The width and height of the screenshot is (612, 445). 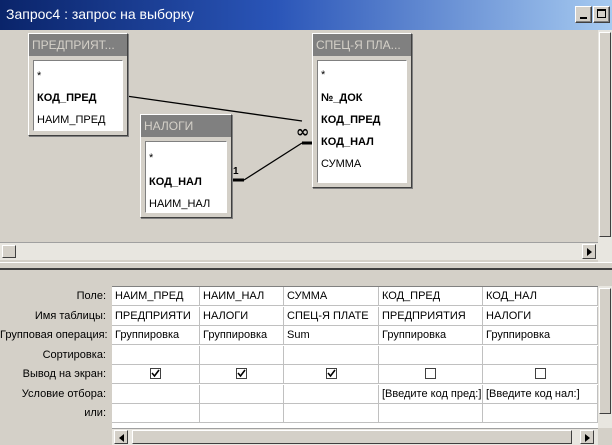 I want to click on grid-vertical-scrollbar, so click(x=605, y=357).